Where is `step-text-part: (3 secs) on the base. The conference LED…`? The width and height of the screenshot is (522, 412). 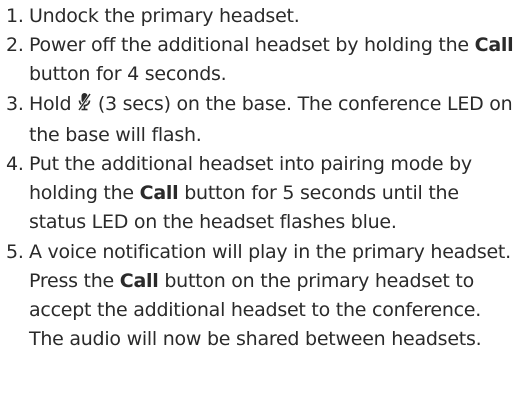
step-text-part: (3 secs) on the base. The conference LED… is located at coordinates (271, 119).